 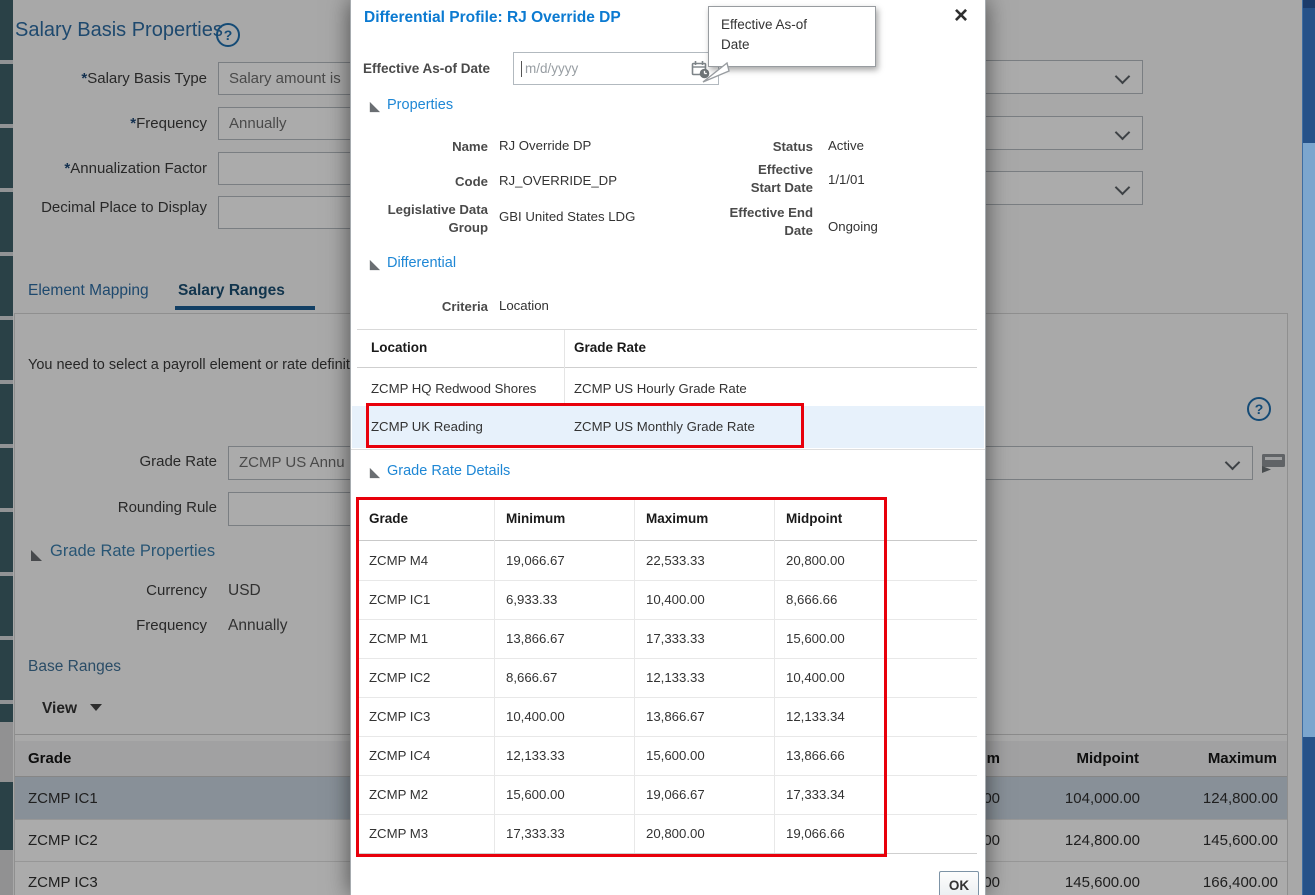 I want to click on effective-end-label: Effective End Date, so click(x=771, y=221).